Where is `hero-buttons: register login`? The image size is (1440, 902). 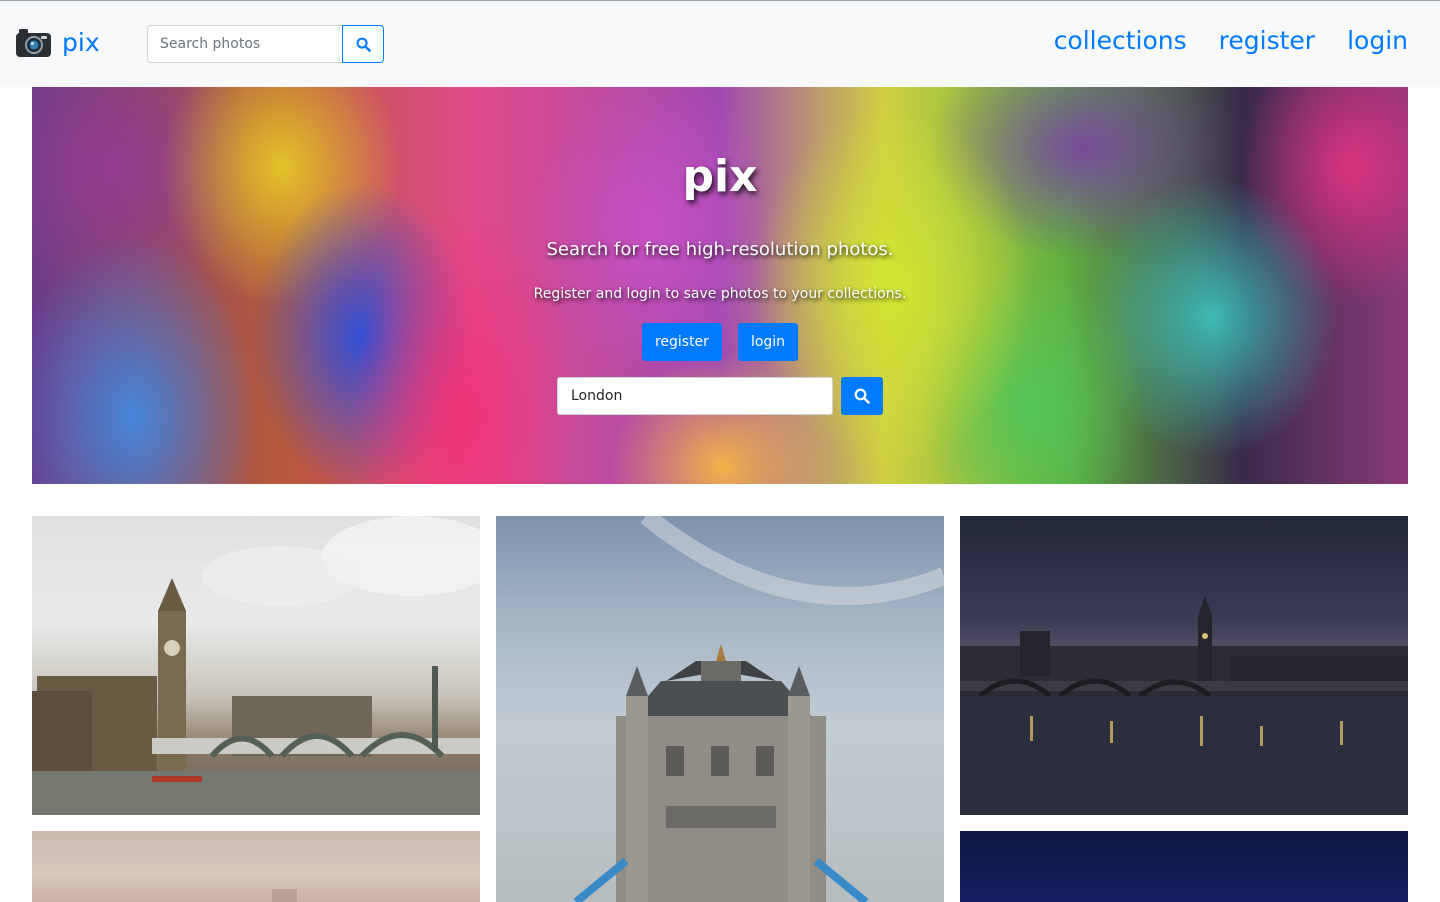
hero-buttons: register login is located at coordinates (720, 342).